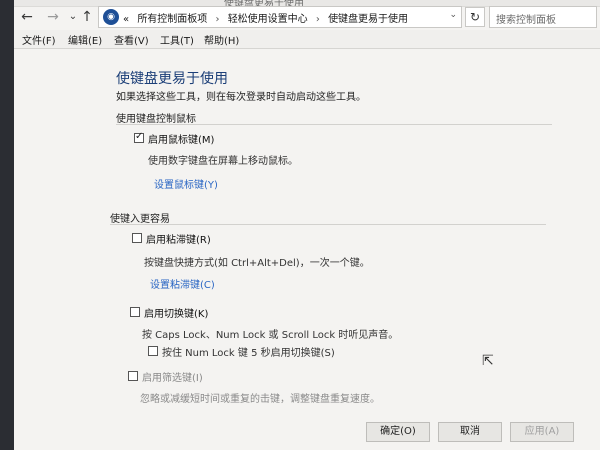 The width and height of the screenshot is (600, 450). What do you see at coordinates (182, 283) in the screenshot?
I see `setup-sticky-keys-link: 设置粘滞键(C)` at bounding box center [182, 283].